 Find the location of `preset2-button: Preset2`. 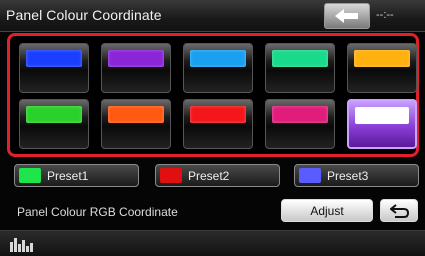

preset2-button: Preset2 is located at coordinates (217, 175).